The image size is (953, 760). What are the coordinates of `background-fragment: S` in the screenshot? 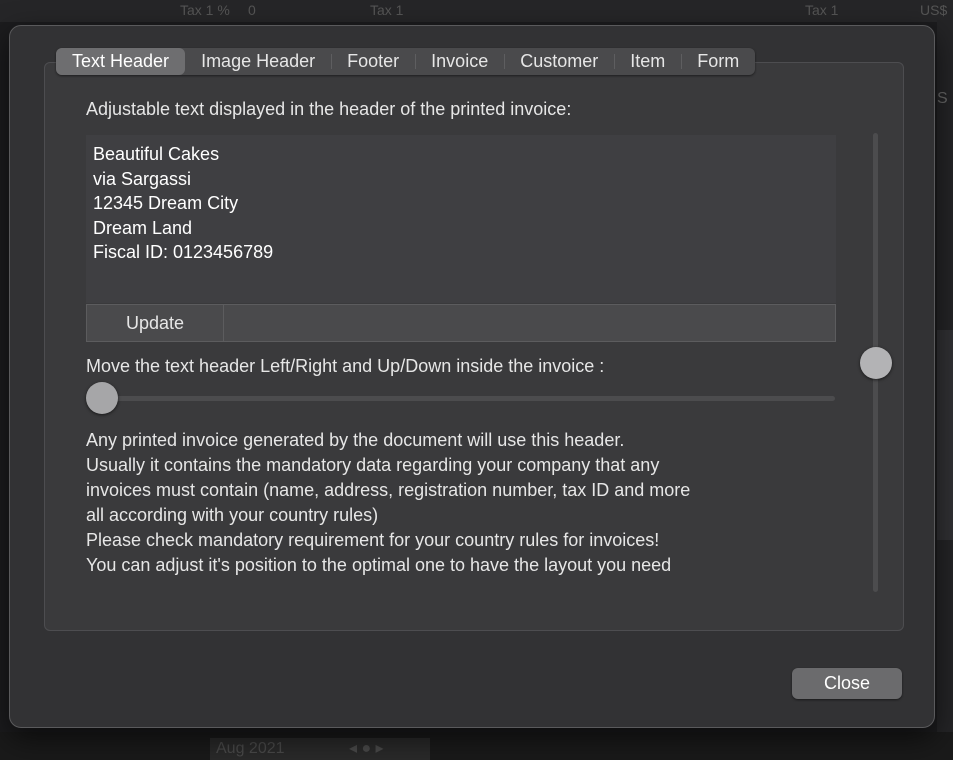 It's located at (942, 98).